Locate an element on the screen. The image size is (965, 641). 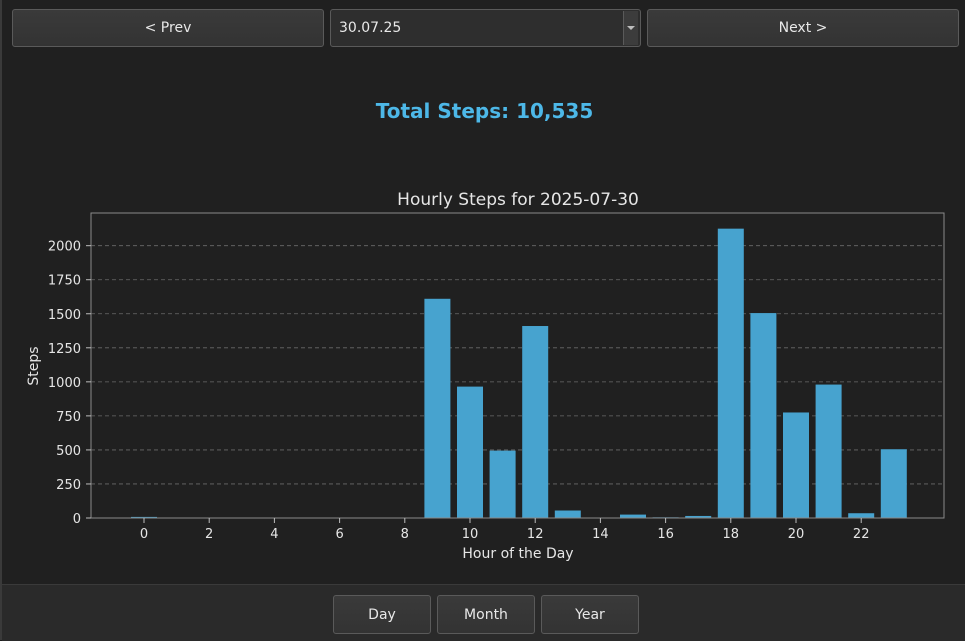
x-tick-label: 16 is located at coordinates (665, 534).